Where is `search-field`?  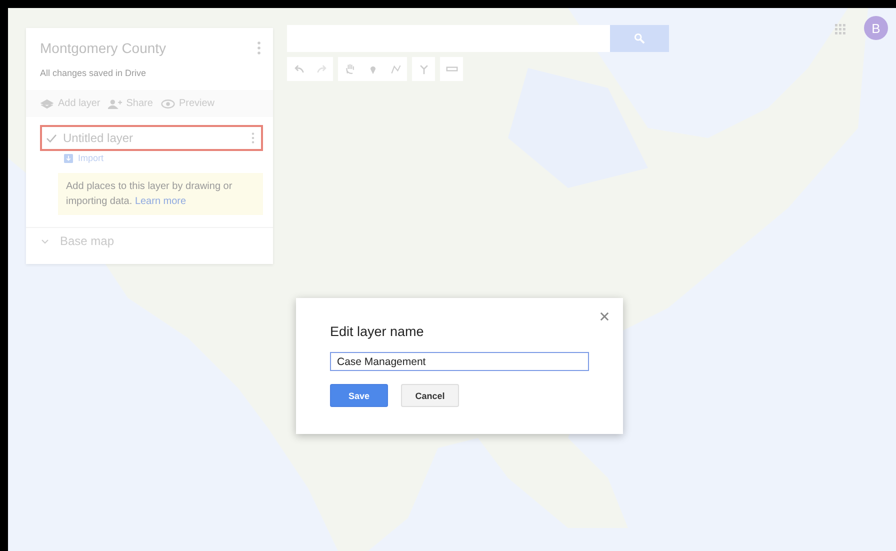 search-field is located at coordinates (448, 38).